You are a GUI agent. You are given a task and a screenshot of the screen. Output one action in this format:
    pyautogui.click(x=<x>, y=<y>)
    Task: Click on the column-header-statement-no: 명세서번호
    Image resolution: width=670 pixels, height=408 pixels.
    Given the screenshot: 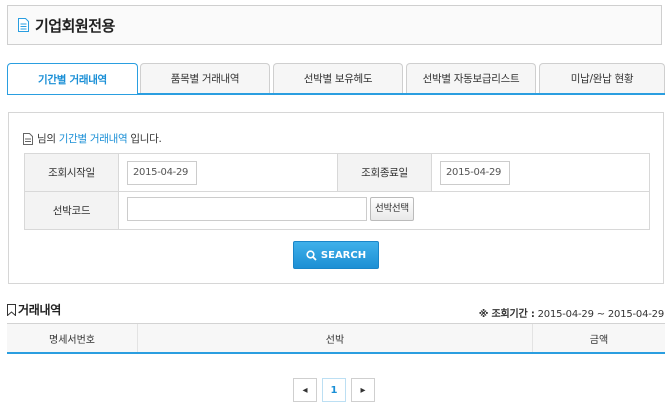 What is the action you would take?
    pyautogui.click(x=72, y=338)
    